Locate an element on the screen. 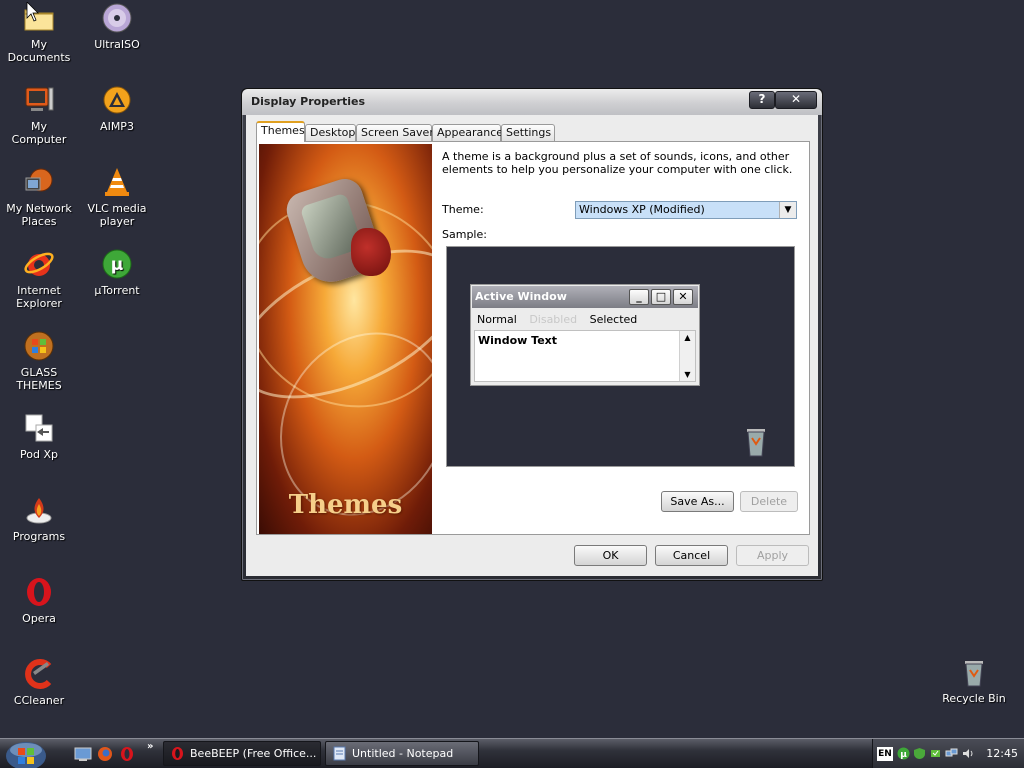 Image resolution: width=1024 pixels, height=768 pixels. desktop-icon-label: UltraISO is located at coordinates (117, 44).